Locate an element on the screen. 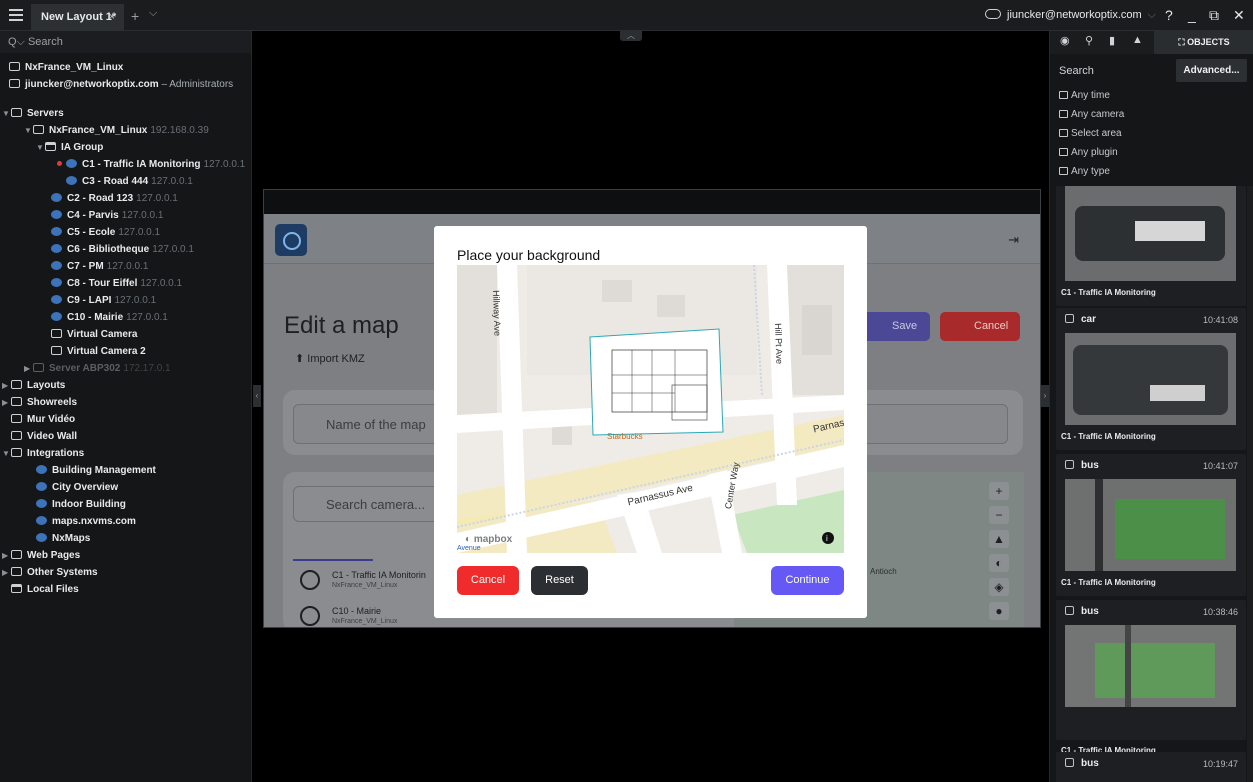 The height and width of the screenshot is (782, 1253). tree-camera: C7 - PM 127.0.0.1 is located at coordinates (99, 266).